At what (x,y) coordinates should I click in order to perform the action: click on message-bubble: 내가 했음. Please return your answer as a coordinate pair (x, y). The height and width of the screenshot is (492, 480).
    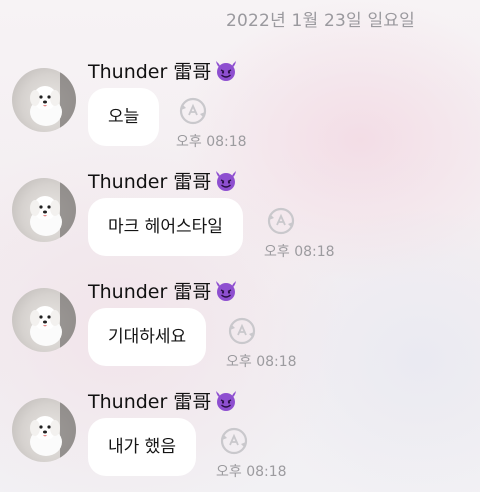
    Looking at the image, I should click on (142, 447).